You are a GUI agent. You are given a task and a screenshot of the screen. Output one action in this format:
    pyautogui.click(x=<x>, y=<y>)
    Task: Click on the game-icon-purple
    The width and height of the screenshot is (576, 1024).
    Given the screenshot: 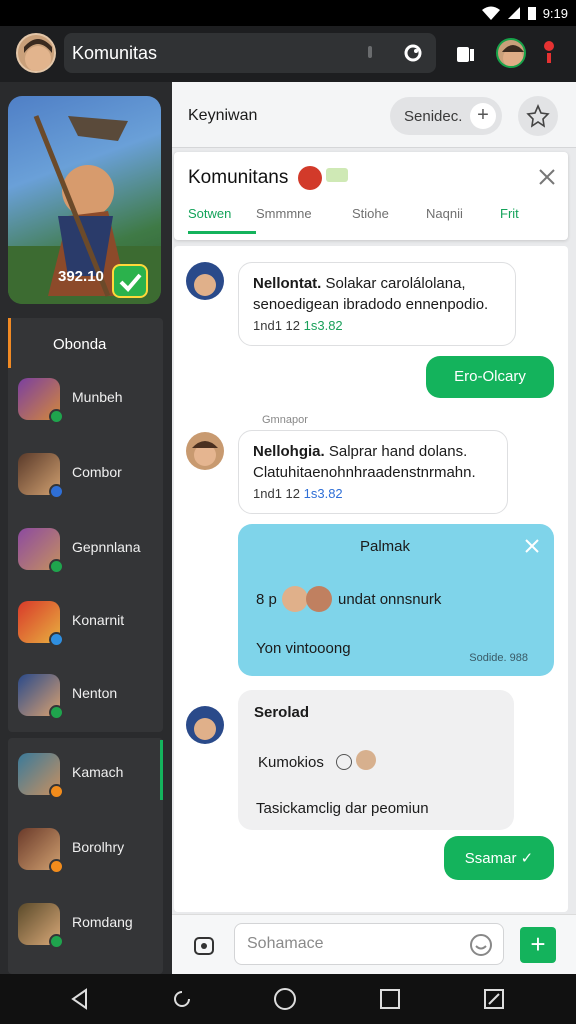 What is the action you would take?
    pyautogui.click(x=41, y=401)
    